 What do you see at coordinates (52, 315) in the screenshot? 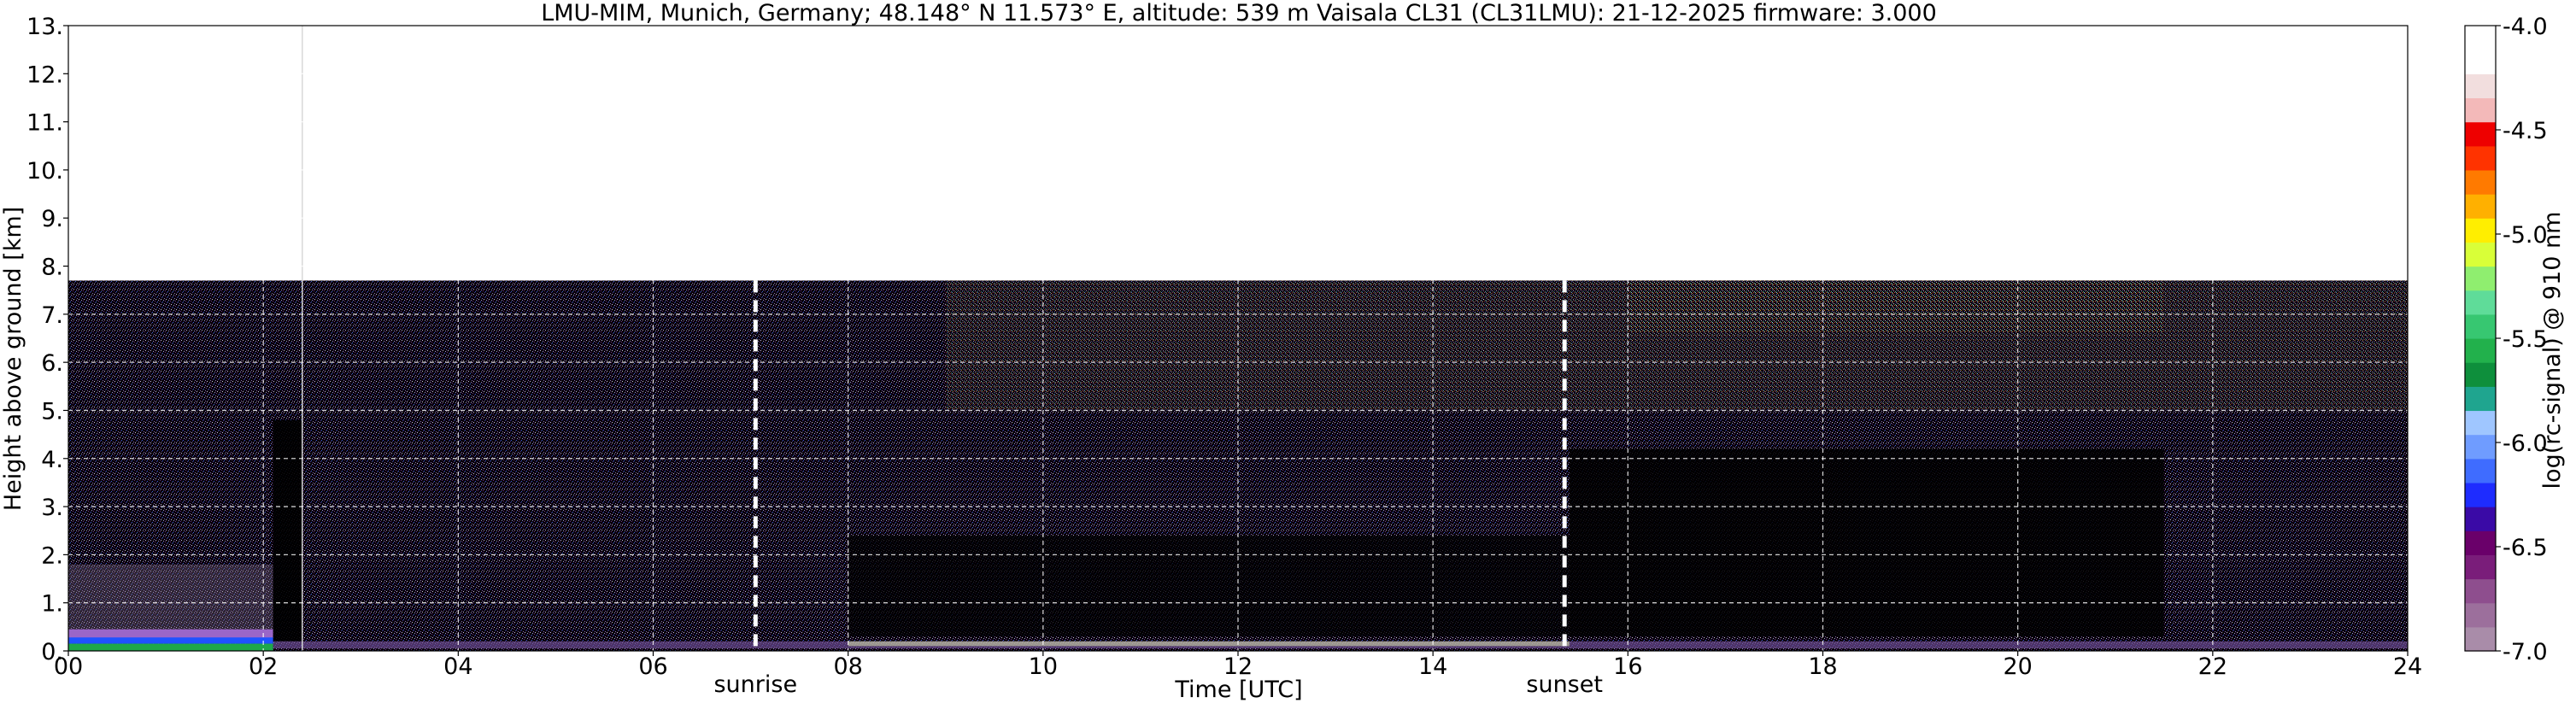
I see `y-tick-label: 7.` at bounding box center [52, 315].